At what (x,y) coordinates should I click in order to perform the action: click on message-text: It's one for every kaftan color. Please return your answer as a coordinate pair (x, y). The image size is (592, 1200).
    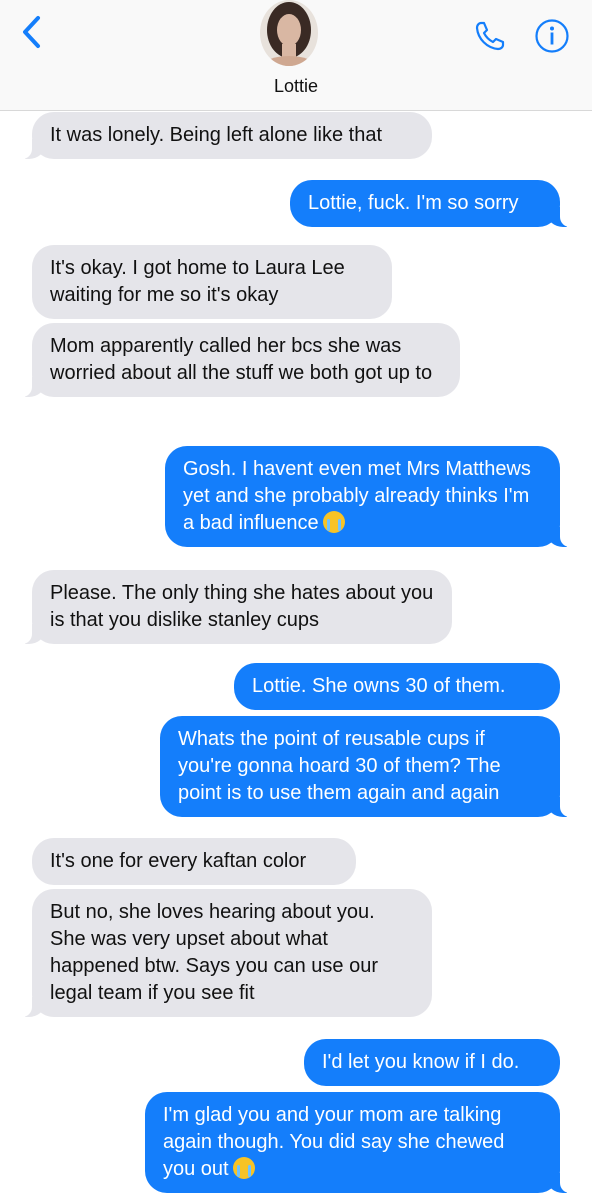
    Looking at the image, I should click on (178, 861).